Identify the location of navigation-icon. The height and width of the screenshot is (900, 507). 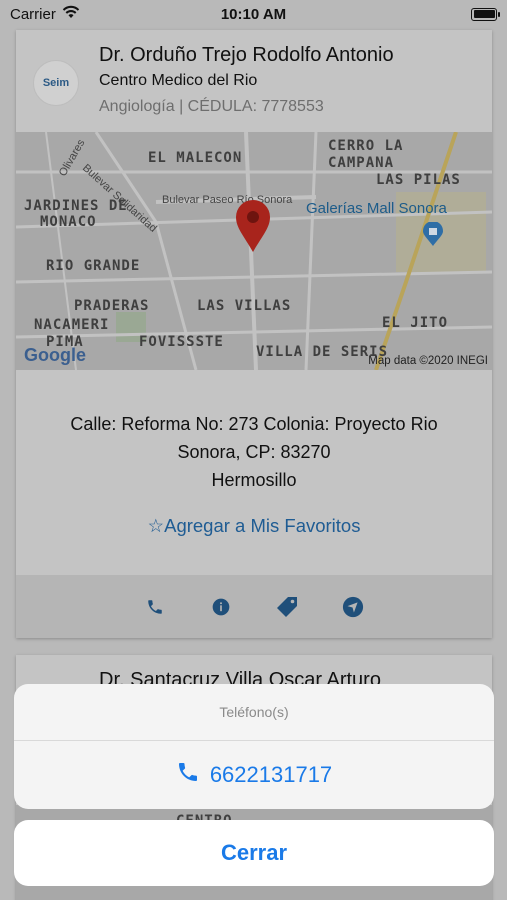
(353, 607).